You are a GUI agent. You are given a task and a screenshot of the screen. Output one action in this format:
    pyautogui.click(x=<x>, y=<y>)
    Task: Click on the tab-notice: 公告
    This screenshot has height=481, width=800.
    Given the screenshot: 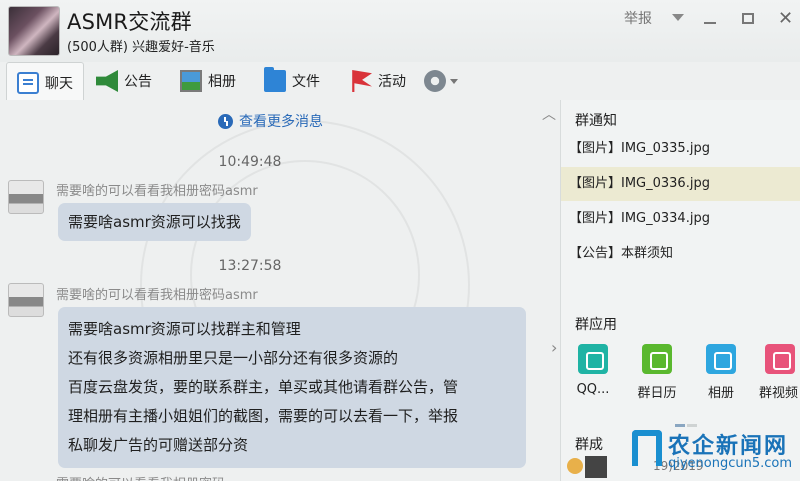 What is the action you would take?
    pyautogui.click(x=124, y=81)
    